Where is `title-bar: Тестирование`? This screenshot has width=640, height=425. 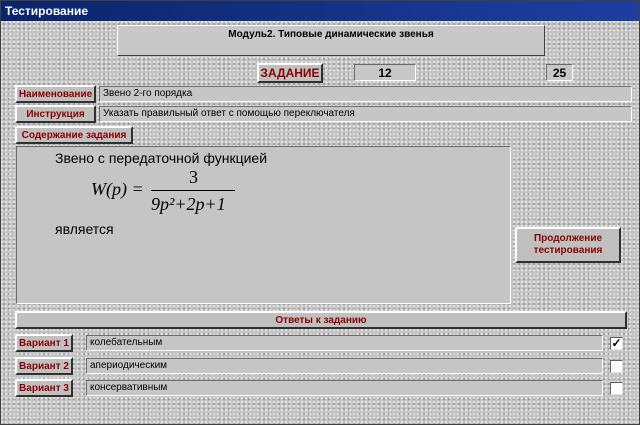 title-bar: Тестирование is located at coordinates (320, 11).